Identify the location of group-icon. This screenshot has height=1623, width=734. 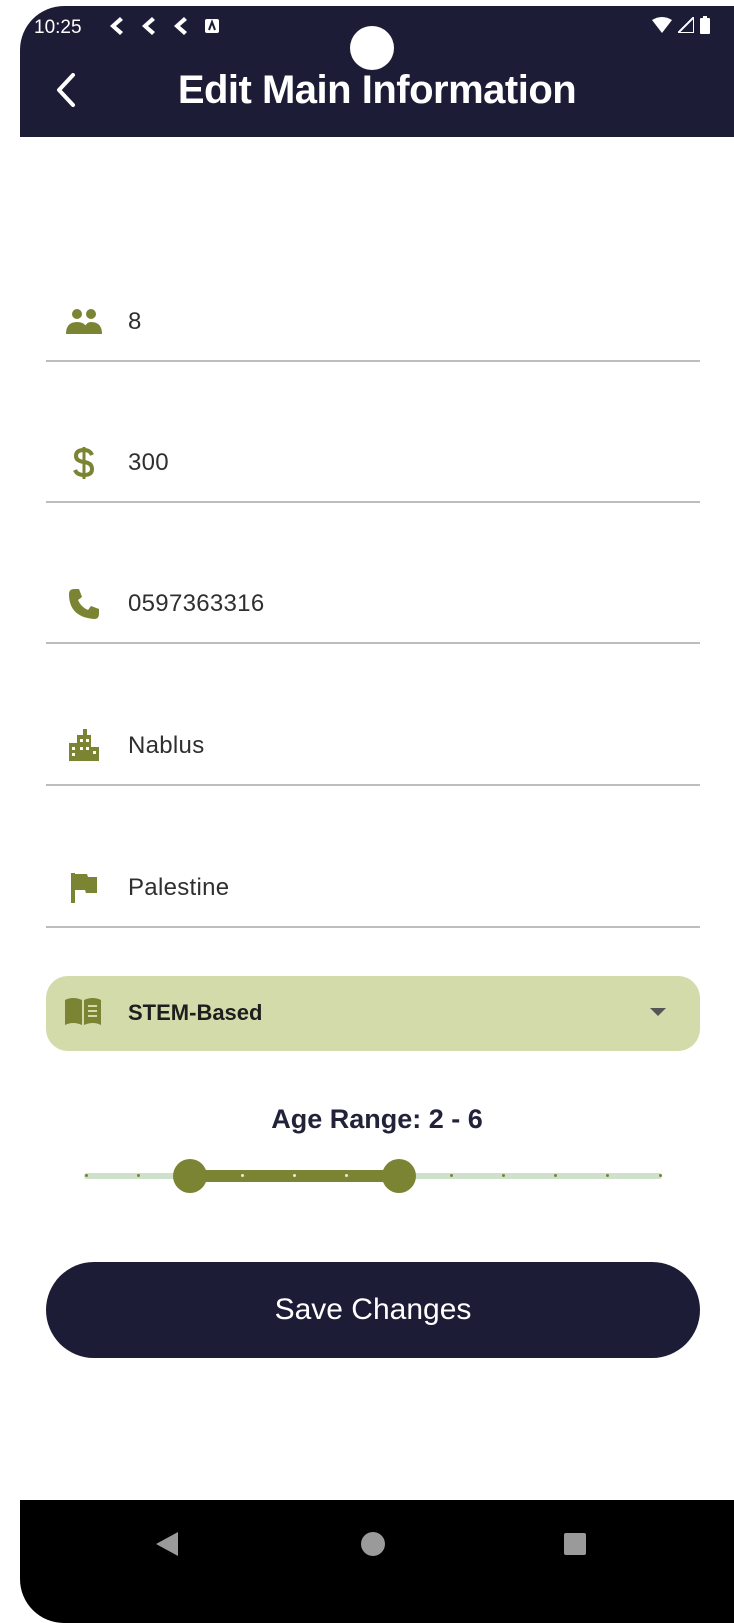
(84, 322).